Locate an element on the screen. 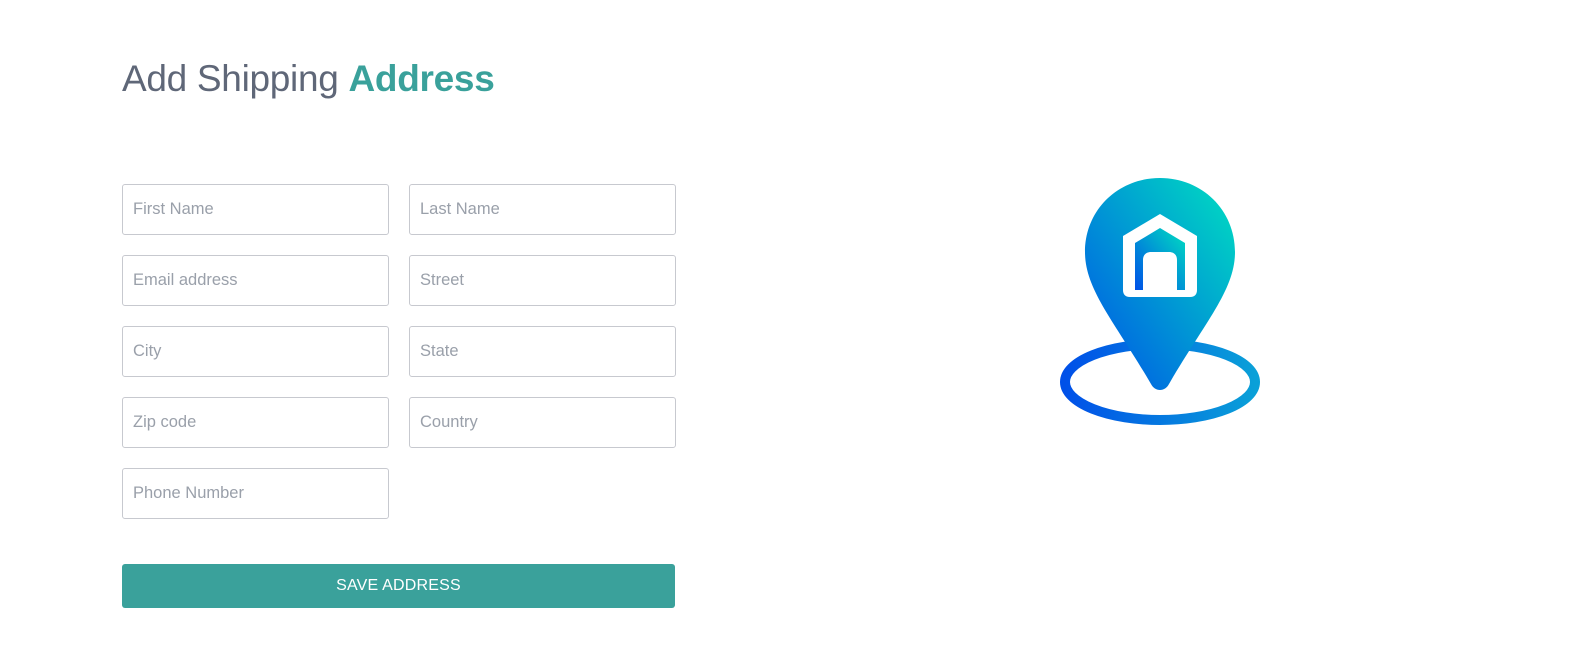  phone-number-input is located at coordinates (255, 493).